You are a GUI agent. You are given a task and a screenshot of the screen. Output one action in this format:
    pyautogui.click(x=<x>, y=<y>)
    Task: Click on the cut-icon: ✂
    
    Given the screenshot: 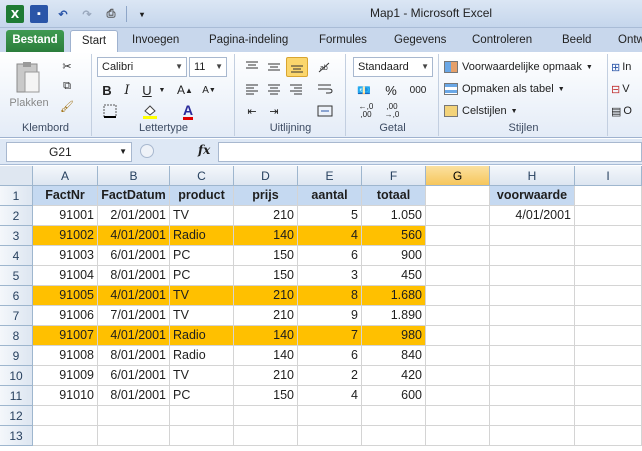 What is the action you would take?
    pyautogui.click(x=67, y=66)
    